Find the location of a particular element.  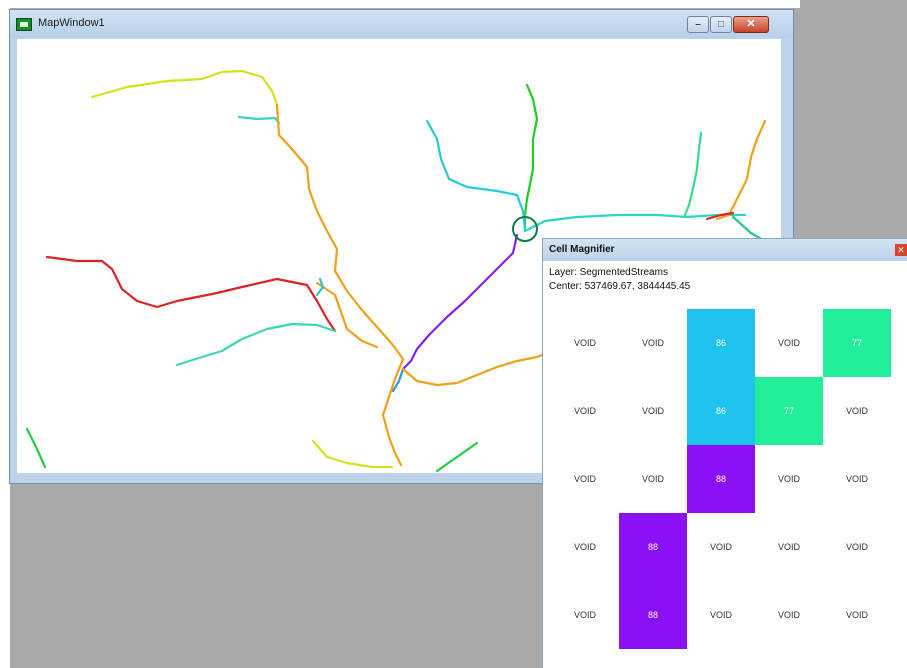

cell-magnifier-titlebar: Cell Magnifier ✕ is located at coordinates (725, 250).